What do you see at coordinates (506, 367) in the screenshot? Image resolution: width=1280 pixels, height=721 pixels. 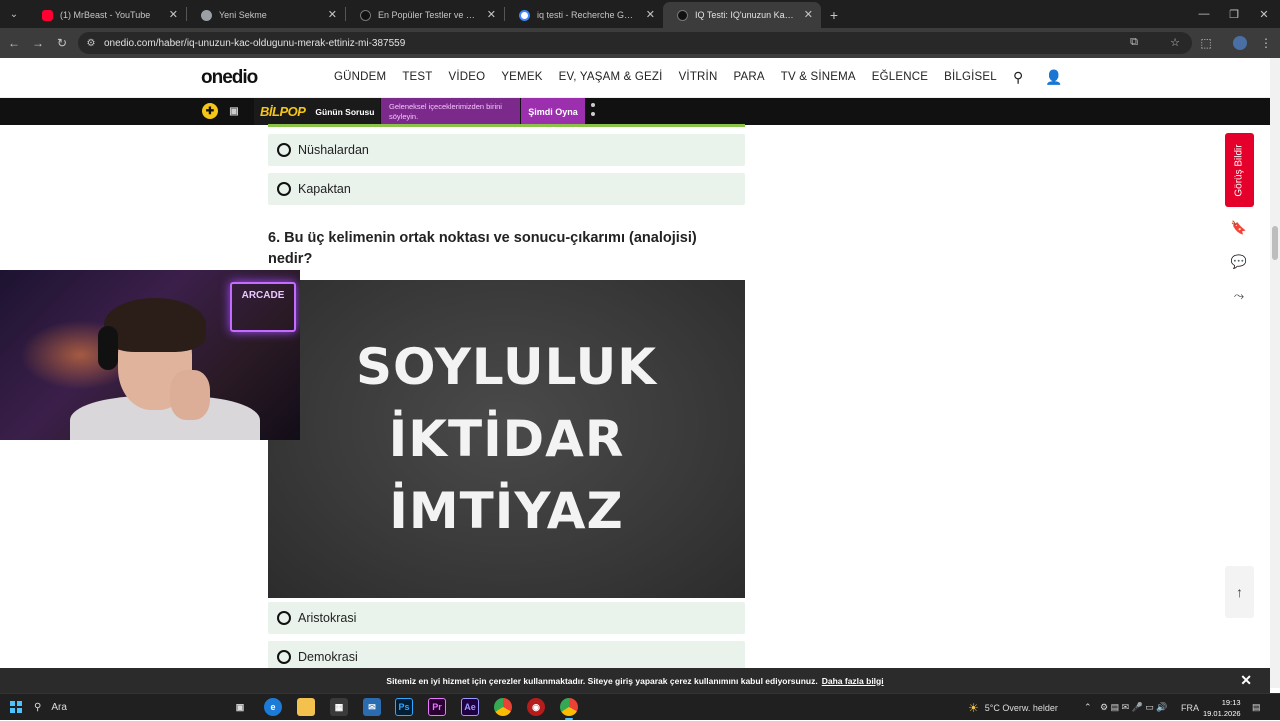 I see `chalk-word: SOYLULUK` at bounding box center [506, 367].